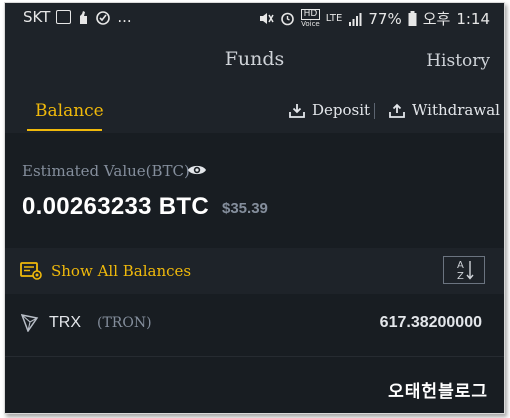 This screenshot has width=510, height=418. I want to click on withdrawal-label: Withdrawal, so click(456, 110).